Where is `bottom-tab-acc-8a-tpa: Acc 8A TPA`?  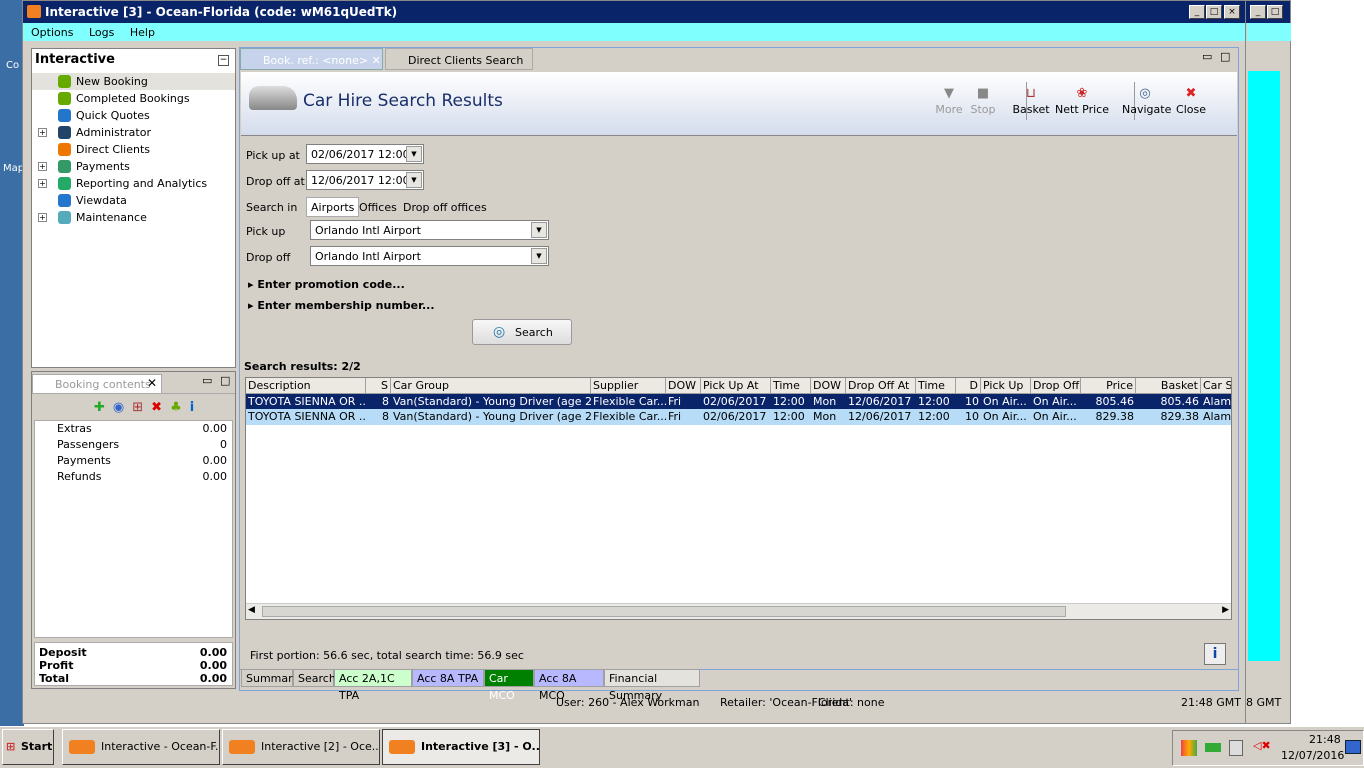
bottom-tab-acc-8a-tpa: Acc 8A TPA is located at coordinates (448, 678).